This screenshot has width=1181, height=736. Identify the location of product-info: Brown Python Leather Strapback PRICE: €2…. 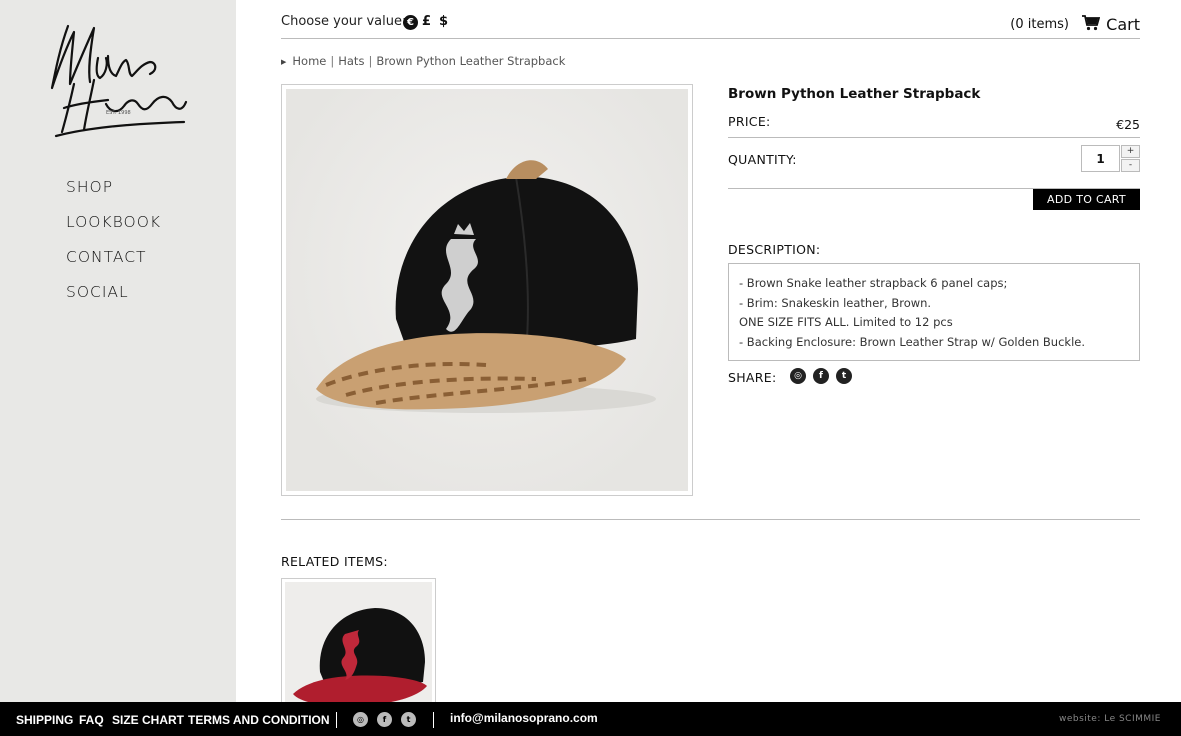
(934, 235).